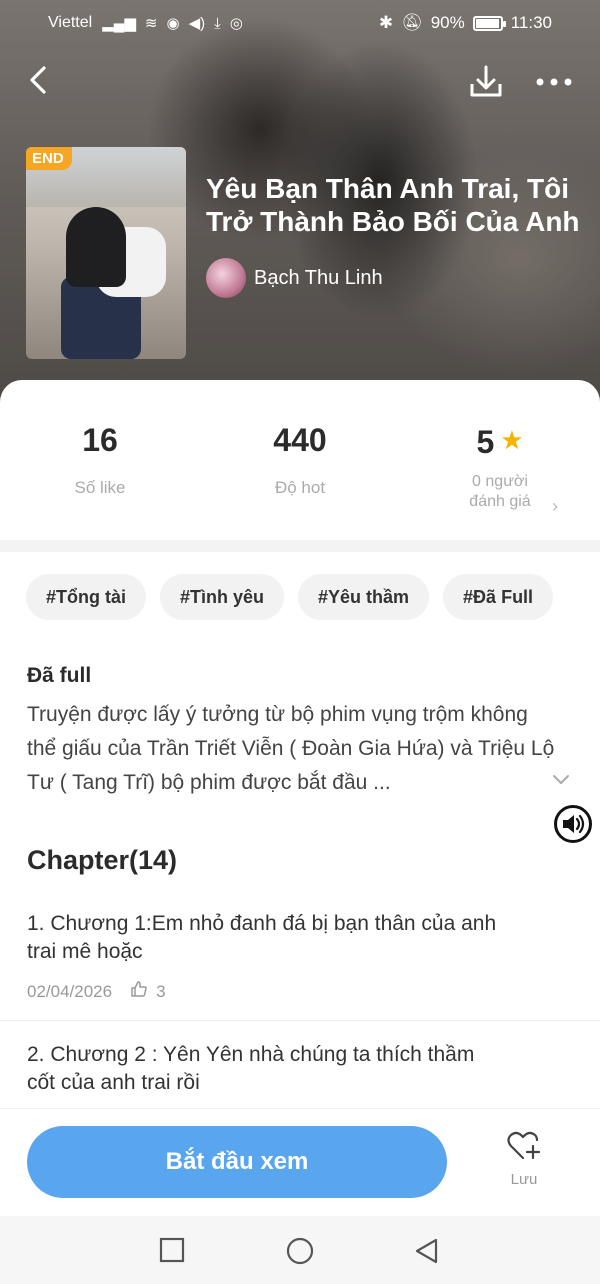  Describe the element at coordinates (489, 23) in the screenshot. I see `battery-icon` at that location.